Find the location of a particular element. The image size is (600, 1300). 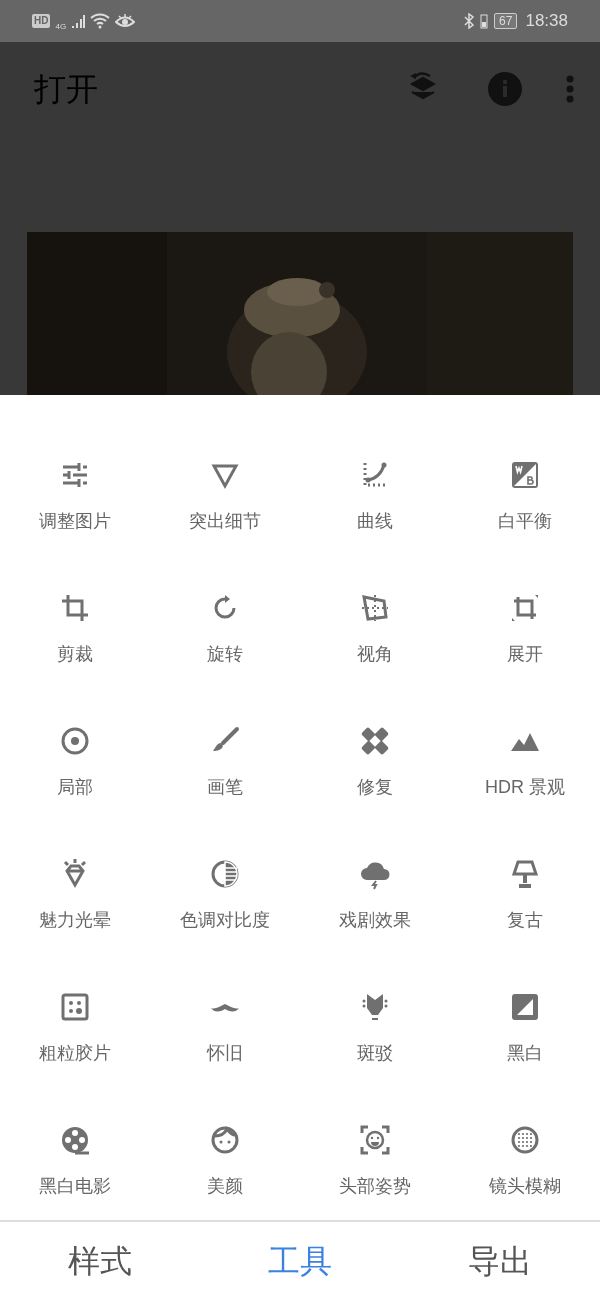

crop-icon is located at coordinates (75, 608).